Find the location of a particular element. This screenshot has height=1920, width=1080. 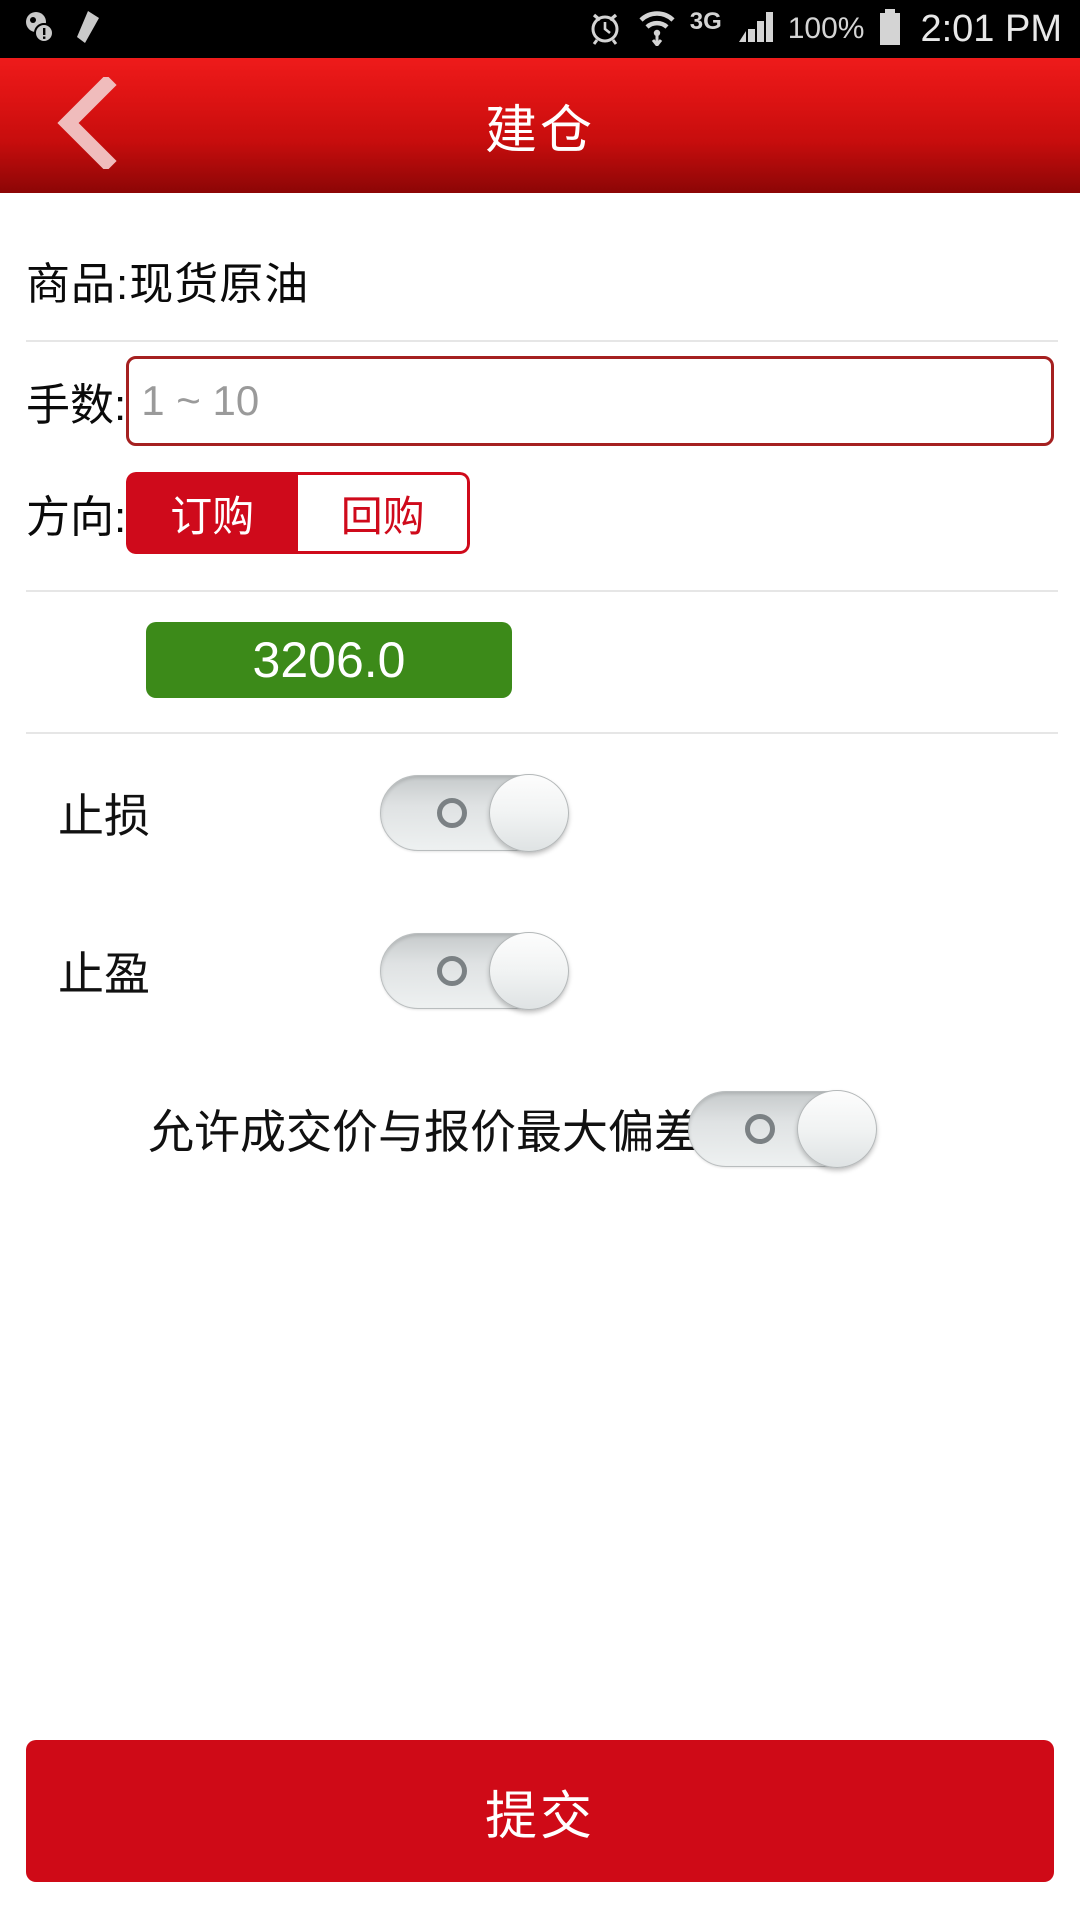

submit-bar: 提交 is located at coordinates (540, 1811).